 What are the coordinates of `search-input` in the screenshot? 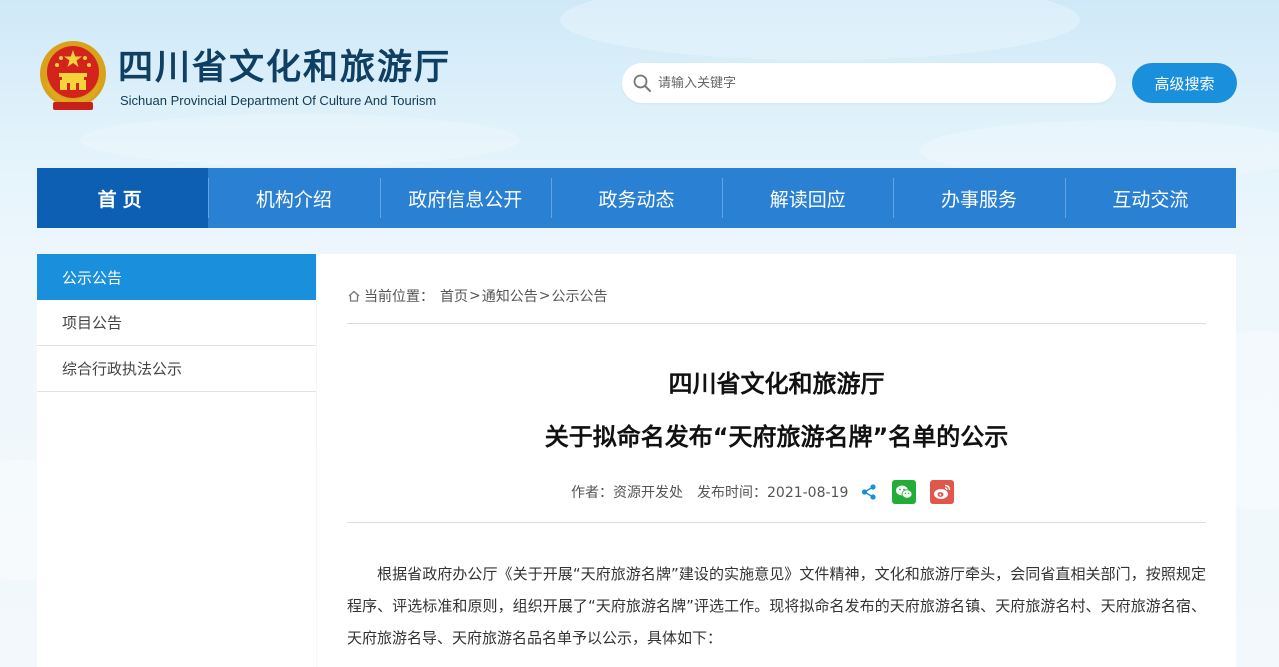 It's located at (868, 83).